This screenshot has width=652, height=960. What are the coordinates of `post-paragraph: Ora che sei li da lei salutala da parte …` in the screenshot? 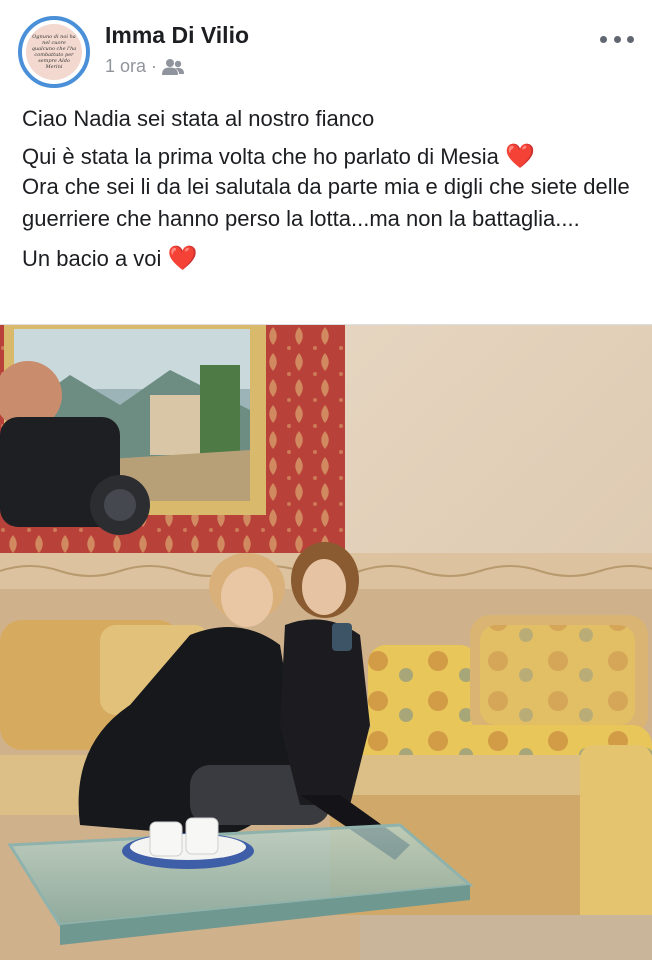 It's located at (326, 202).